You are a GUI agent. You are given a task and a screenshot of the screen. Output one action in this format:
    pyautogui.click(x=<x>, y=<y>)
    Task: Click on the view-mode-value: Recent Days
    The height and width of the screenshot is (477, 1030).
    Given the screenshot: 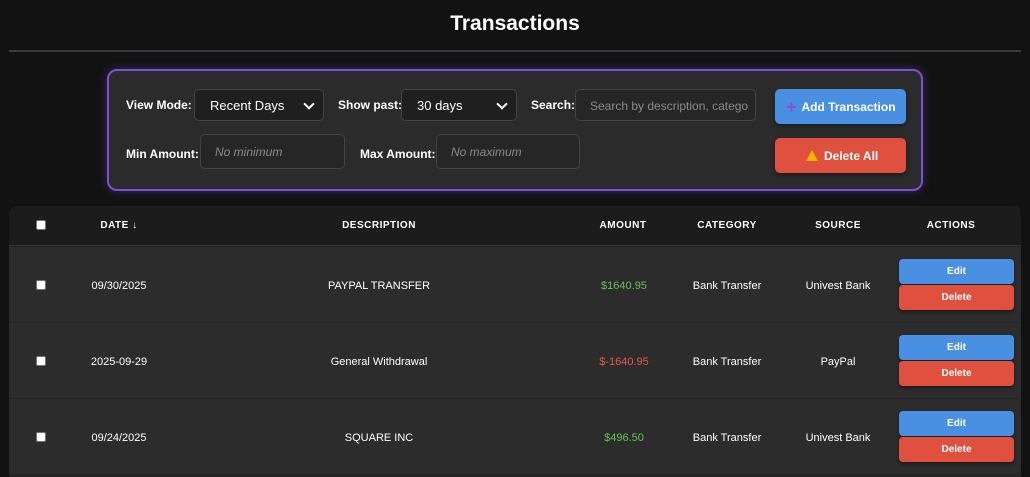 What is the action you would take?
    pyautogui.click(x=247, y=105)
    